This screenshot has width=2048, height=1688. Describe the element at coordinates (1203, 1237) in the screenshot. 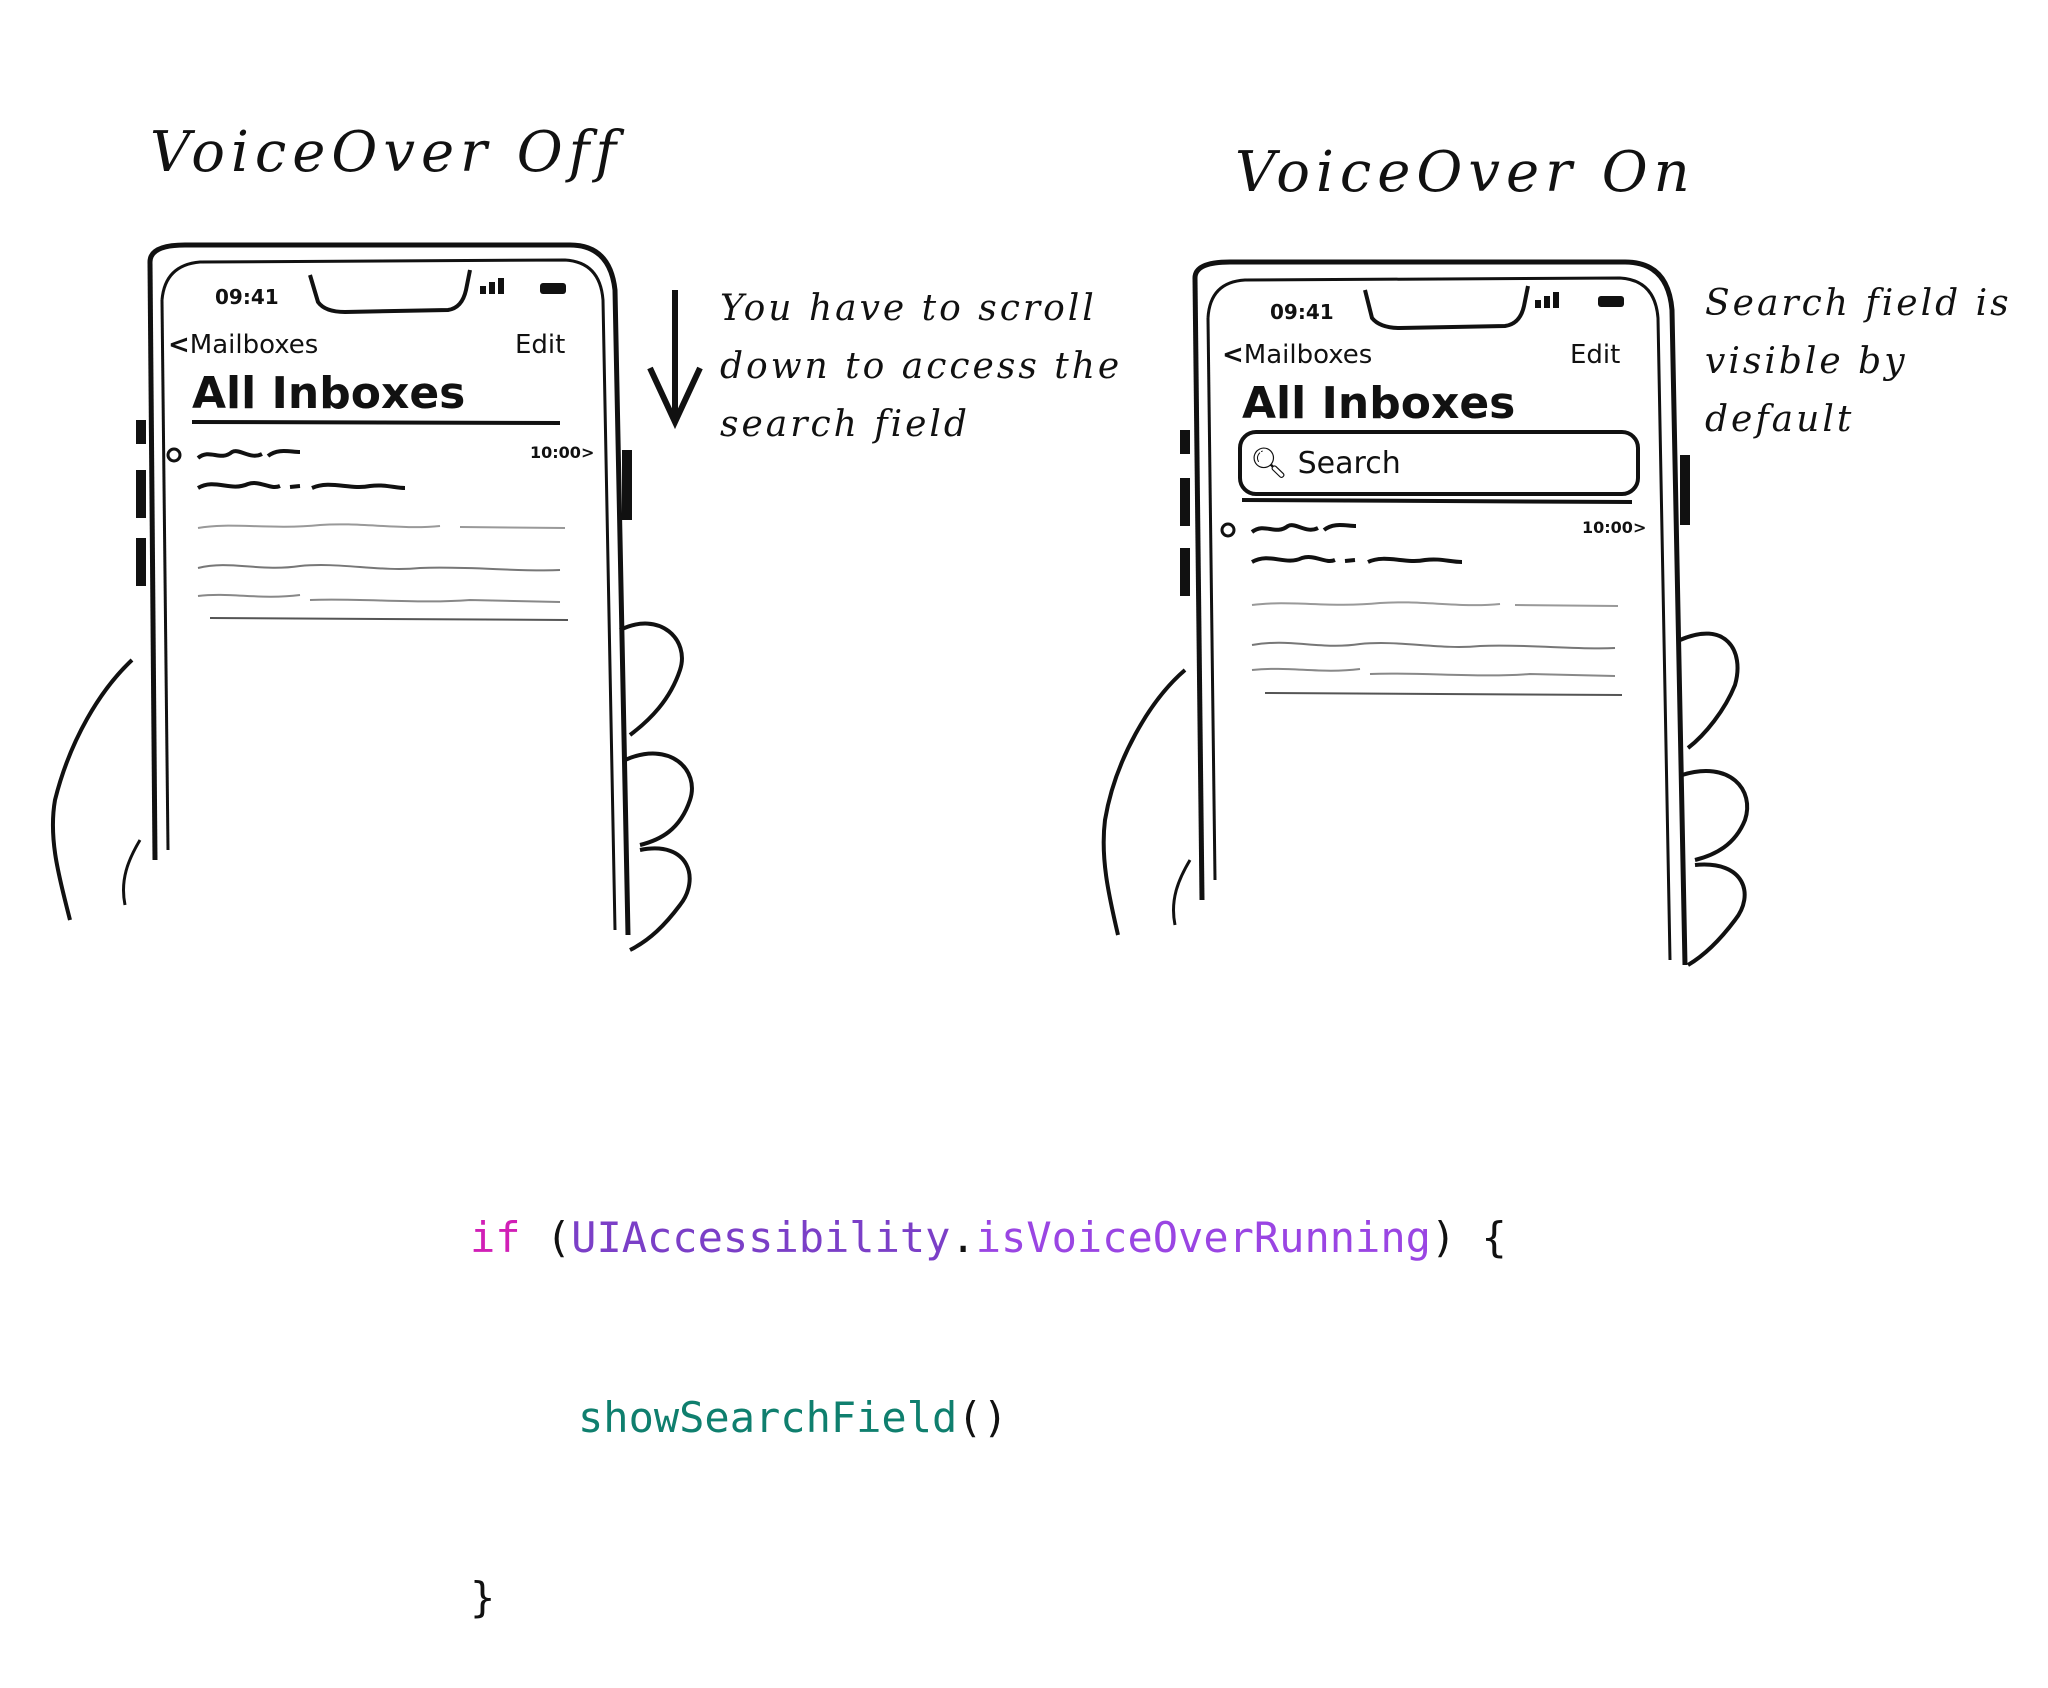

I see `code-property: isVoiceOverRunning` at that location.